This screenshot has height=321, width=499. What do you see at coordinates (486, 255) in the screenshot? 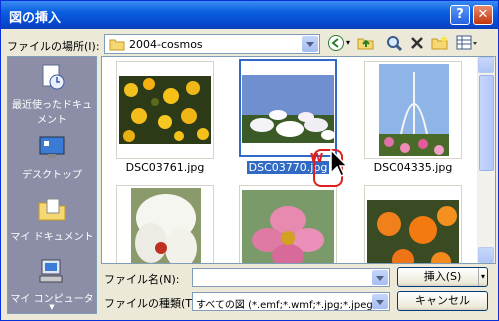
I see `scroll-down-icon` at bounding box center [486, 255].